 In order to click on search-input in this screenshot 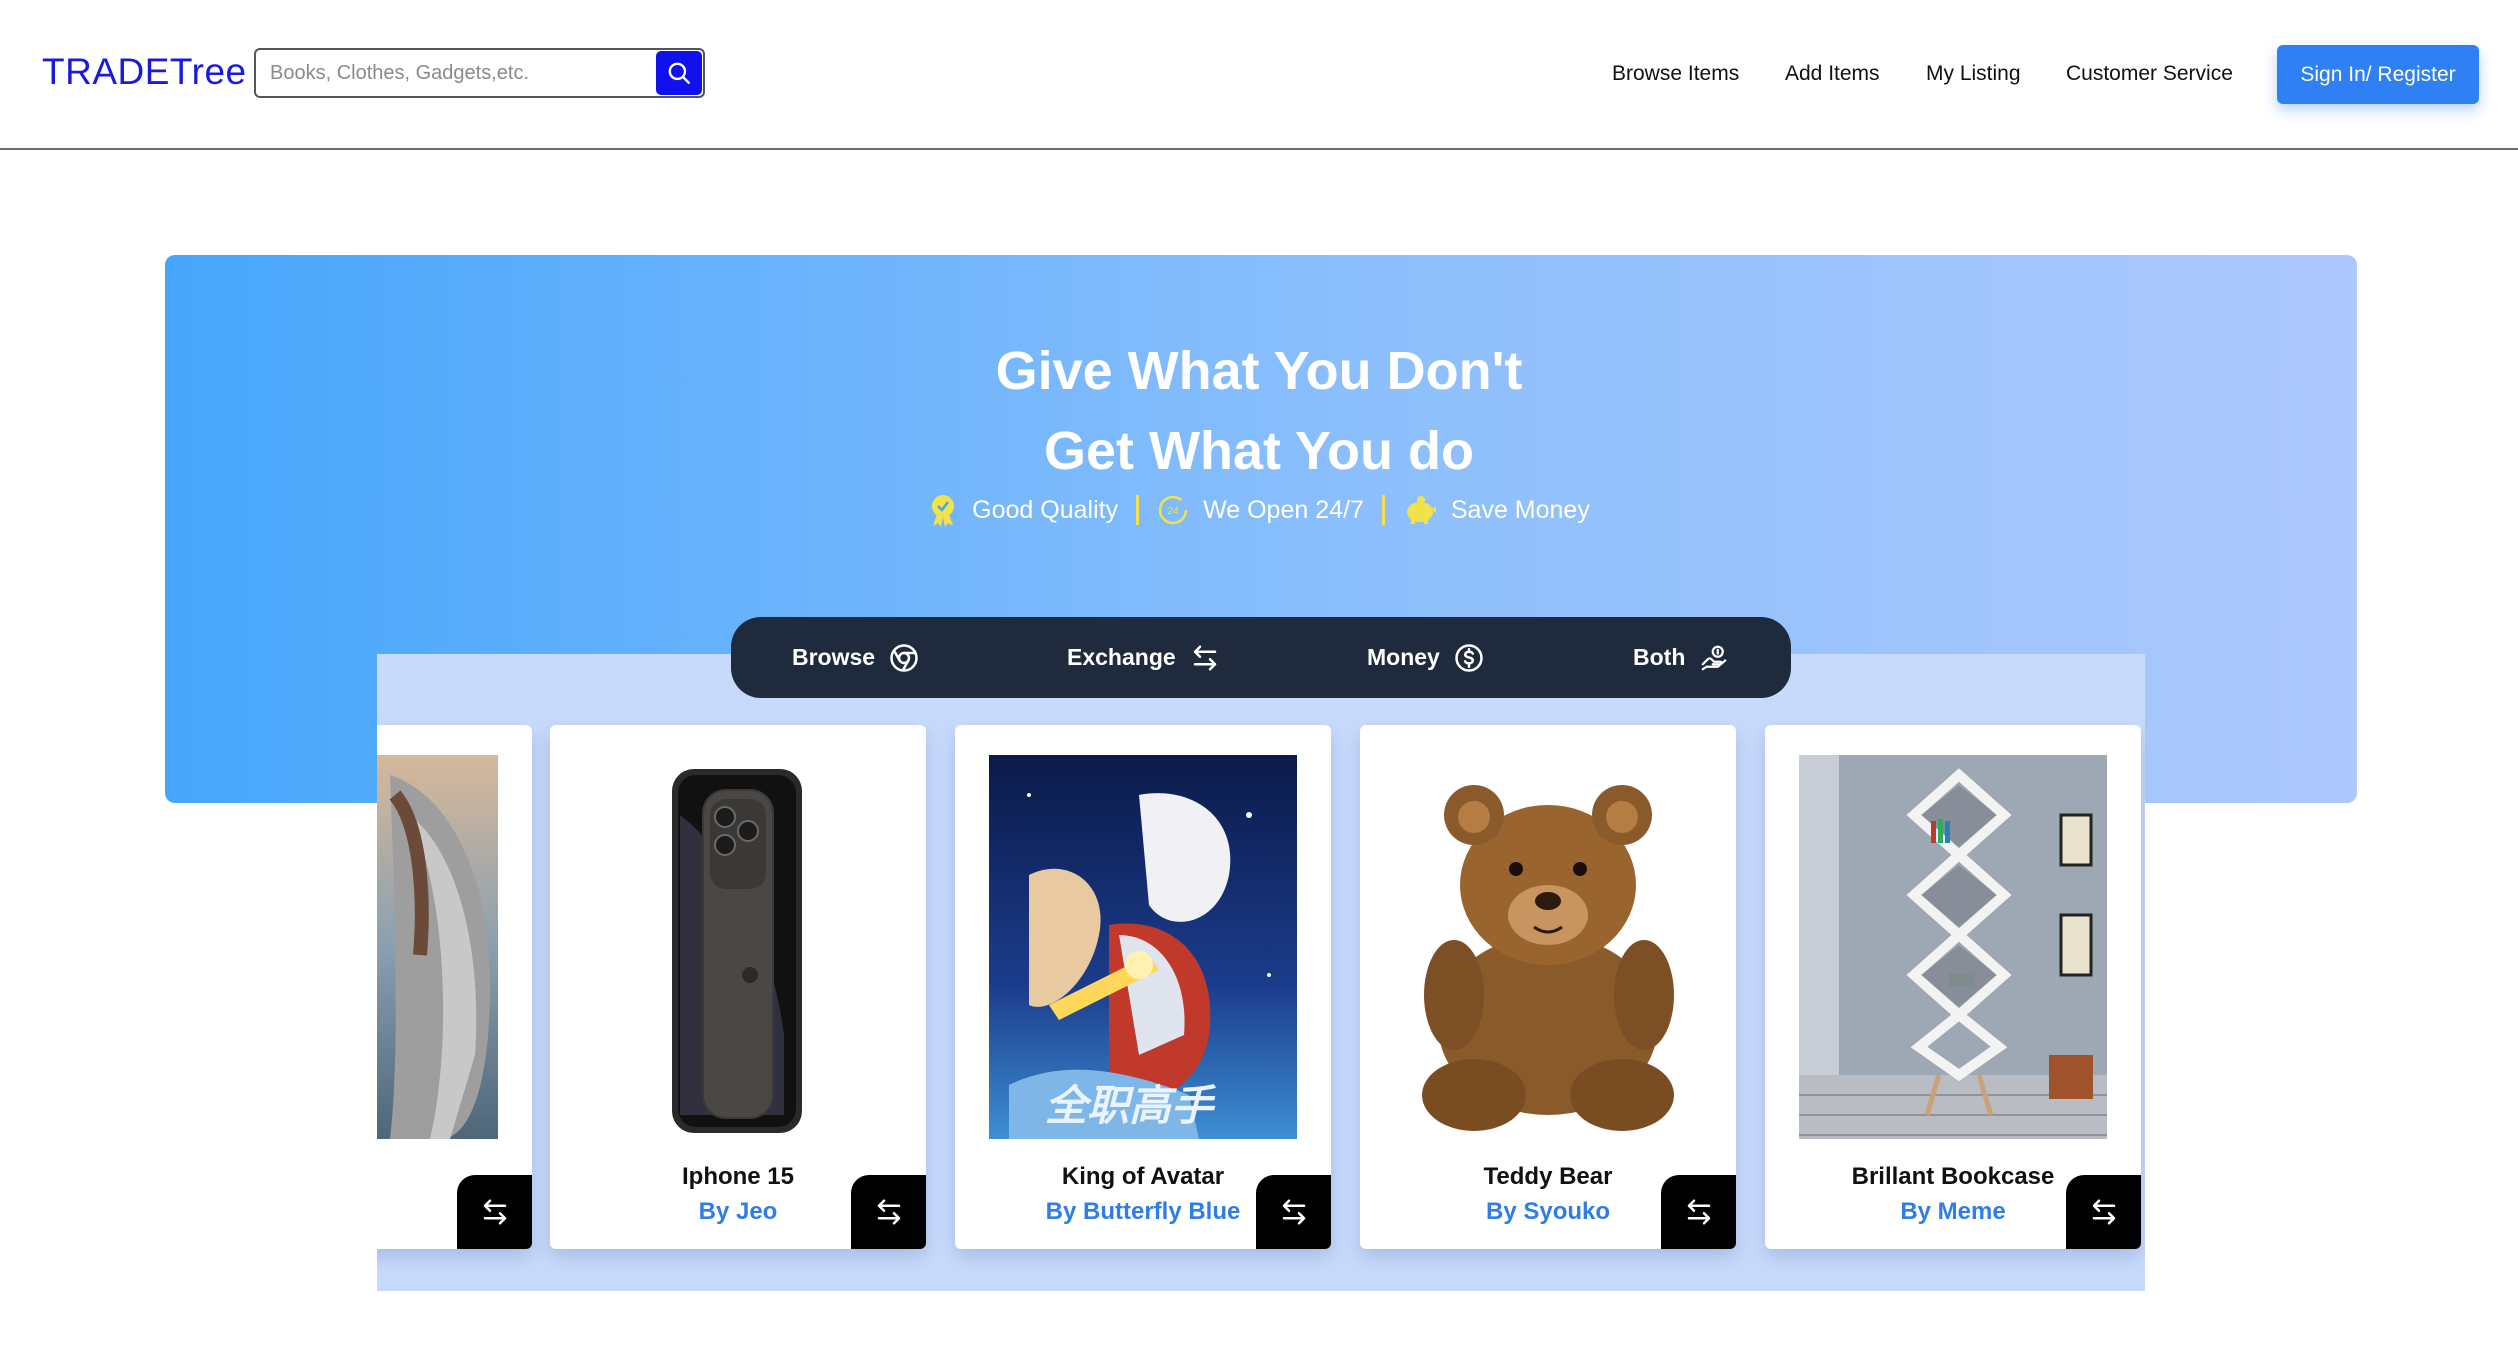, I will do `click(460, 73)`.